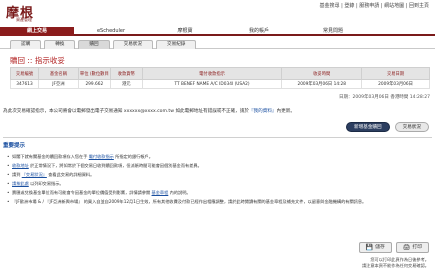  What do you see at coordinates (259, 31) in the screenshot?
I see `nav-my-account: 我的帳戶` at bounding box center [259, 31].